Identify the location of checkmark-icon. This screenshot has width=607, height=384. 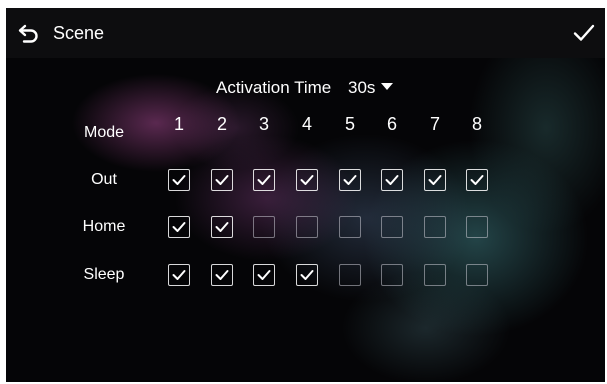
(584, 32).